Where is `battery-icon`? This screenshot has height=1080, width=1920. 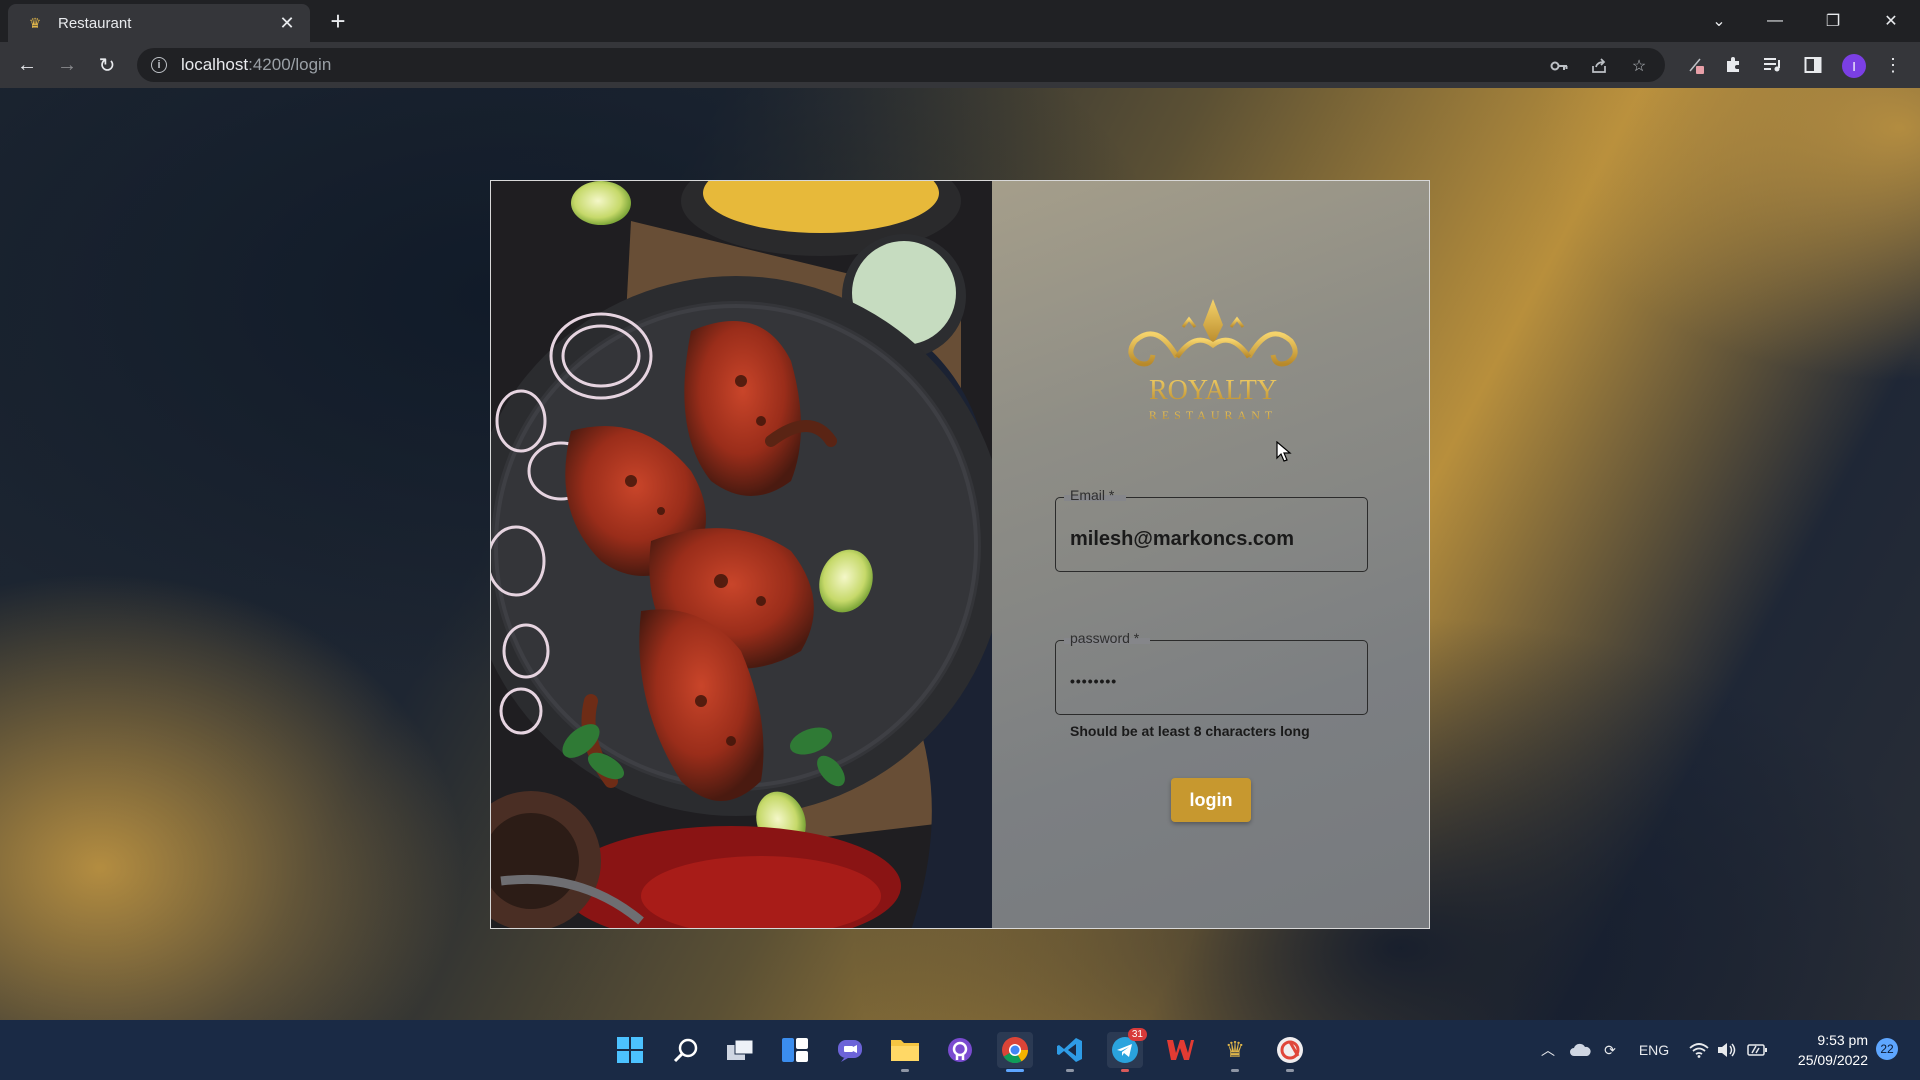
battery-icon is located at coordinates (1757, 1050).